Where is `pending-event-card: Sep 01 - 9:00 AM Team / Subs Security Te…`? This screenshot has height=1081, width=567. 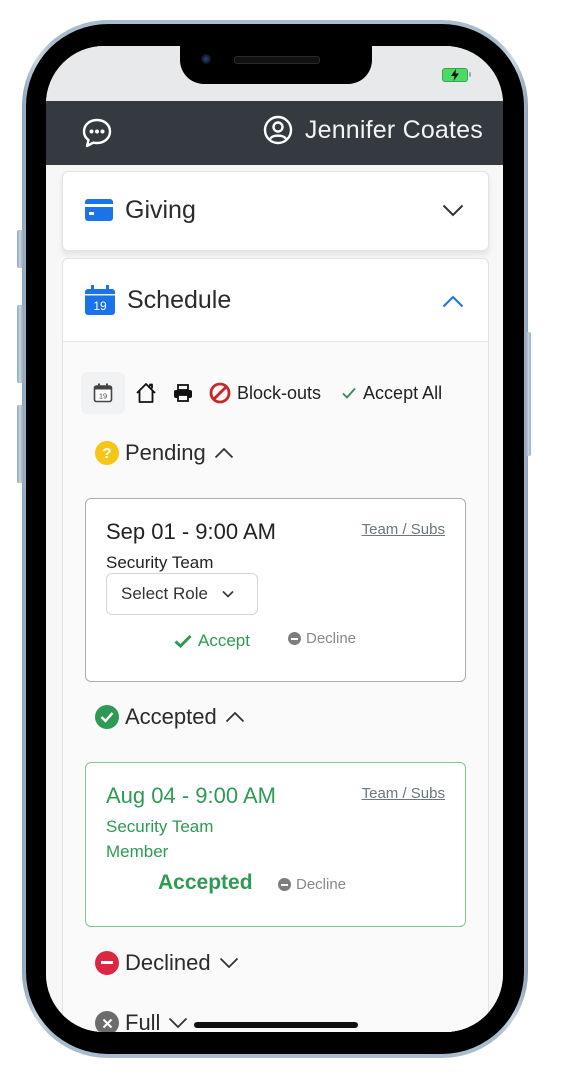
pending-event-card: Sep 01 - 9:00 AM Team / Subs Security Te… is located at coordinates (275, 590).